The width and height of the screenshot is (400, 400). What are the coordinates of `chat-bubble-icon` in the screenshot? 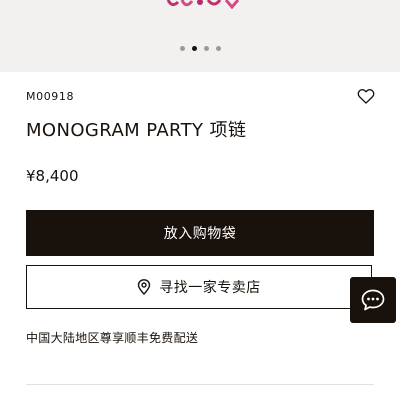 It's located at (373, 300).